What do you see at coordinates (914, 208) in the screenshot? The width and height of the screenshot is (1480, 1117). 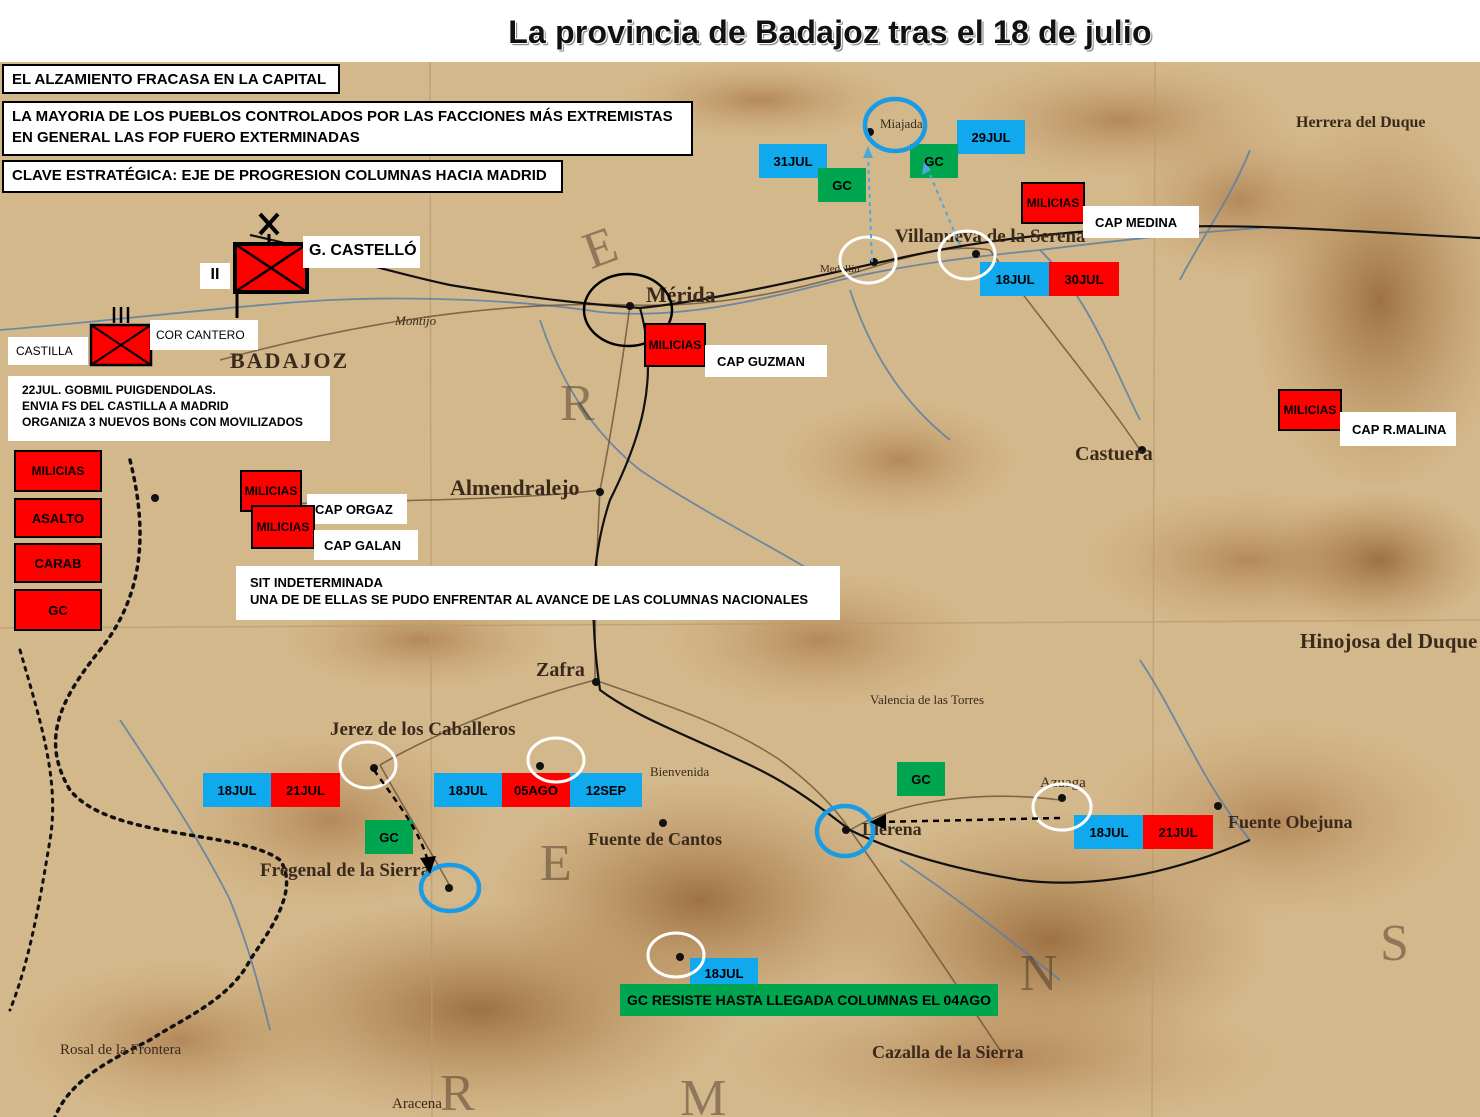 I see `advance-arrows-miajadas` at bounding box center [914, 208].